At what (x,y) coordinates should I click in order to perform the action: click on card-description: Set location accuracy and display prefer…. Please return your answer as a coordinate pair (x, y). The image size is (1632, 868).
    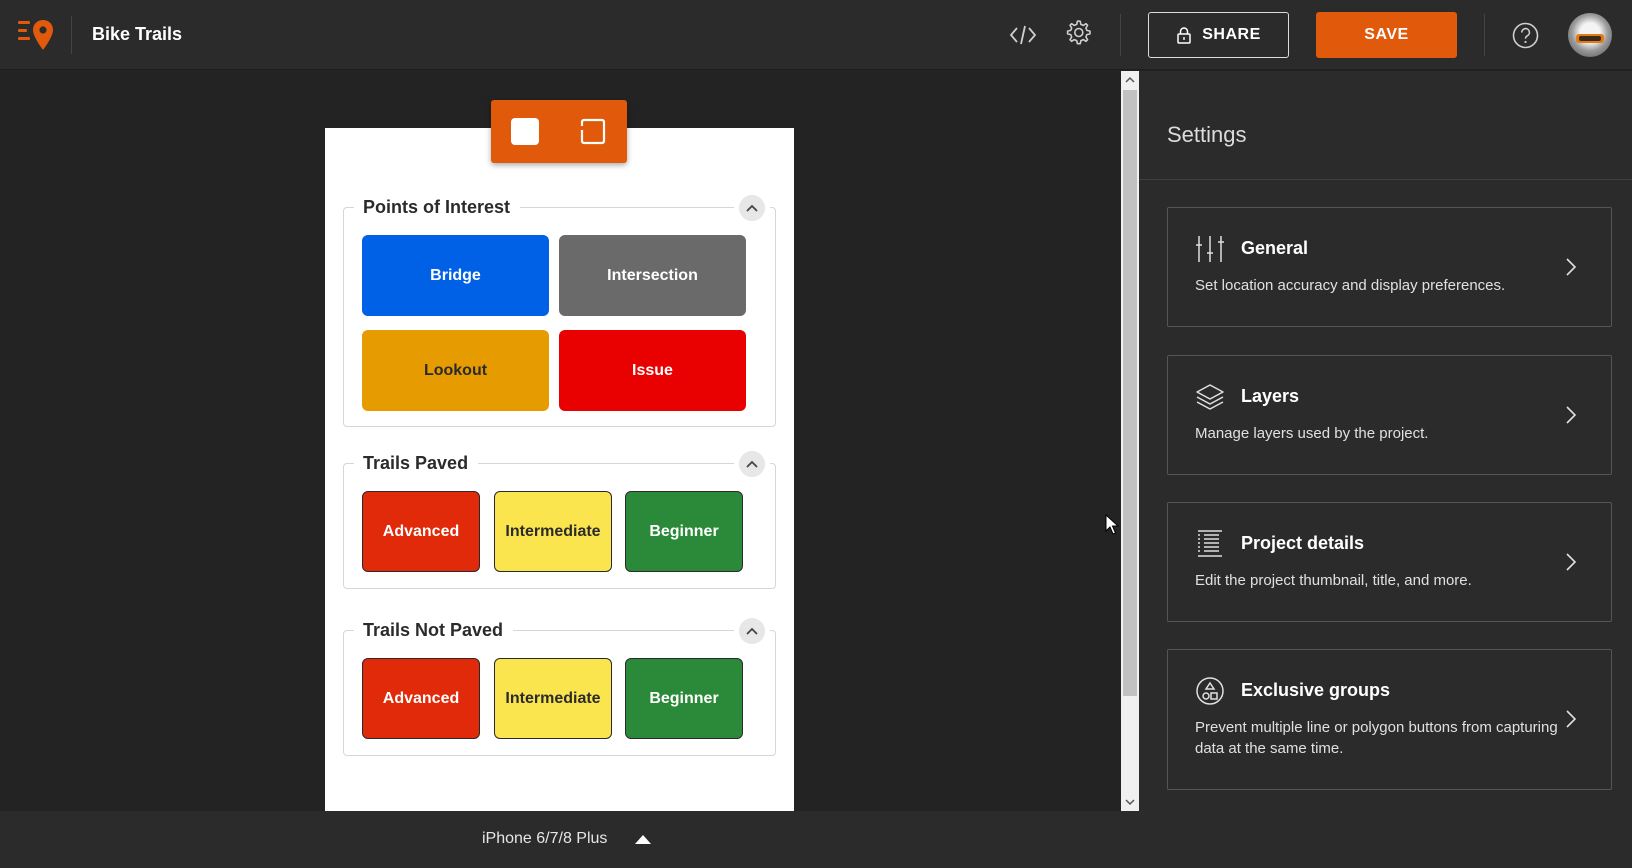
    Looking at the image, I should click on (1350, 285).